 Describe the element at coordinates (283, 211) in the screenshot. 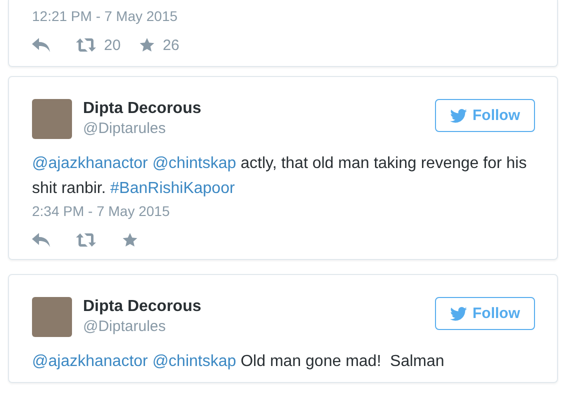

I see `tweet-timestamp: 2:34 PM - 7 May 2015` at that location.